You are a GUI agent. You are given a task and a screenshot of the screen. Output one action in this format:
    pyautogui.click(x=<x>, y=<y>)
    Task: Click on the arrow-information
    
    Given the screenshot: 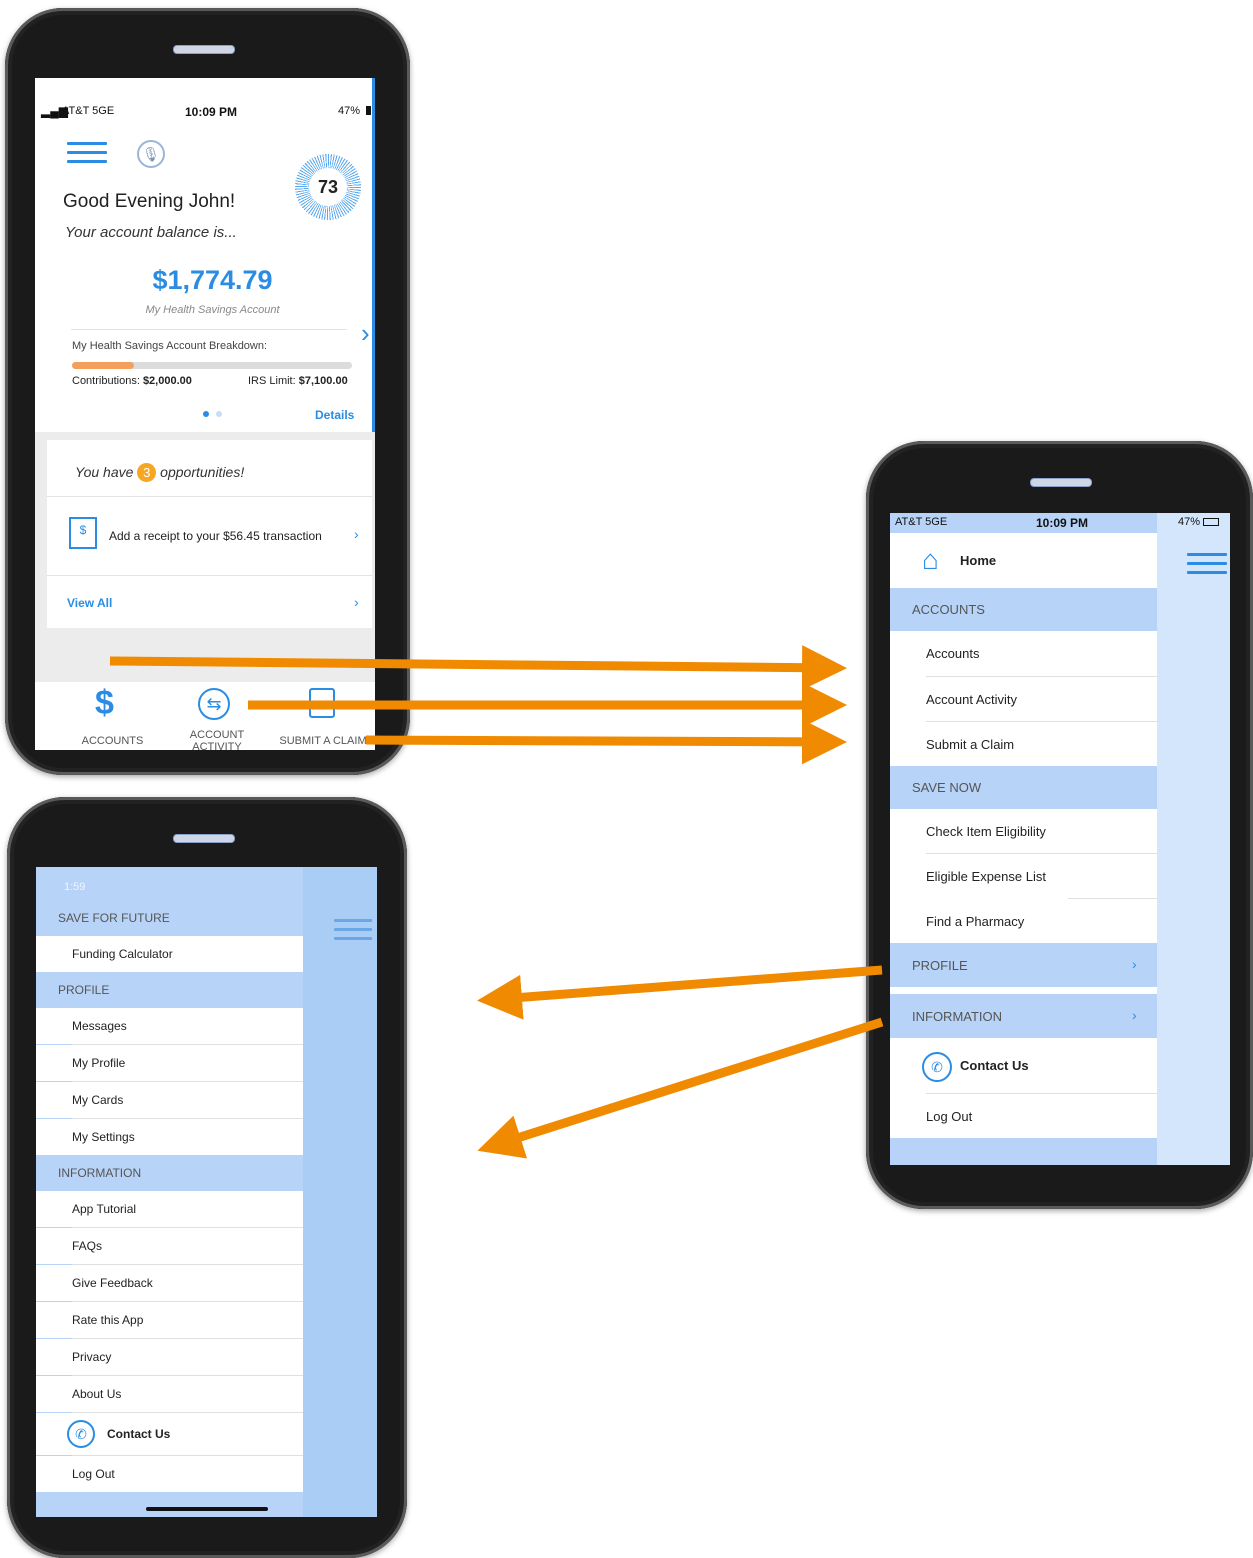 What is the action you would take?
    pyautogui.click(x=680, y=1088)
    